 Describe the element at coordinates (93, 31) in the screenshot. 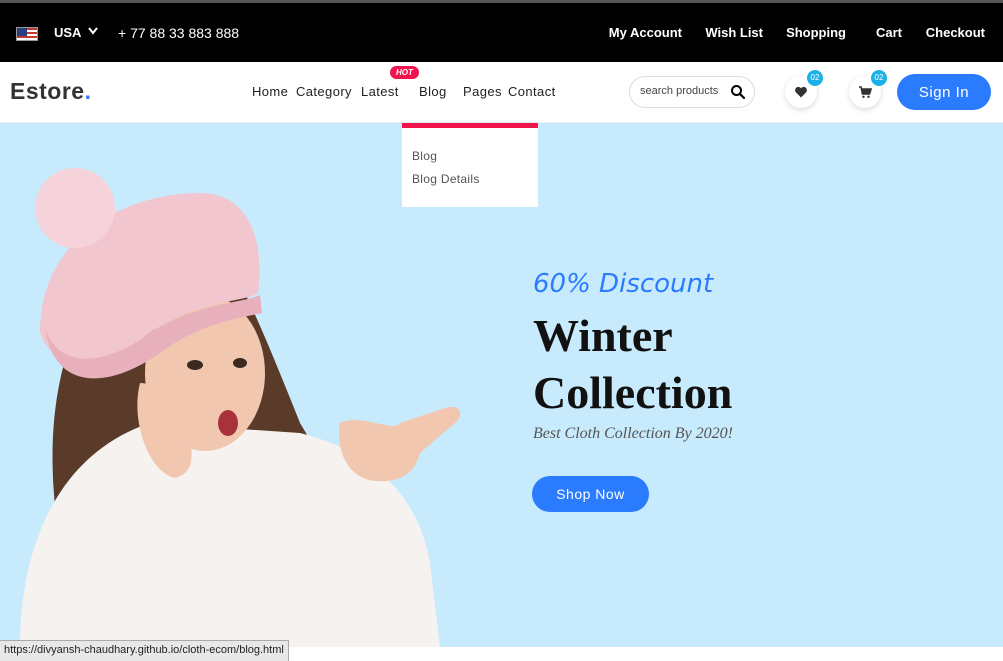

I see `chevron-down-icon` at that location.